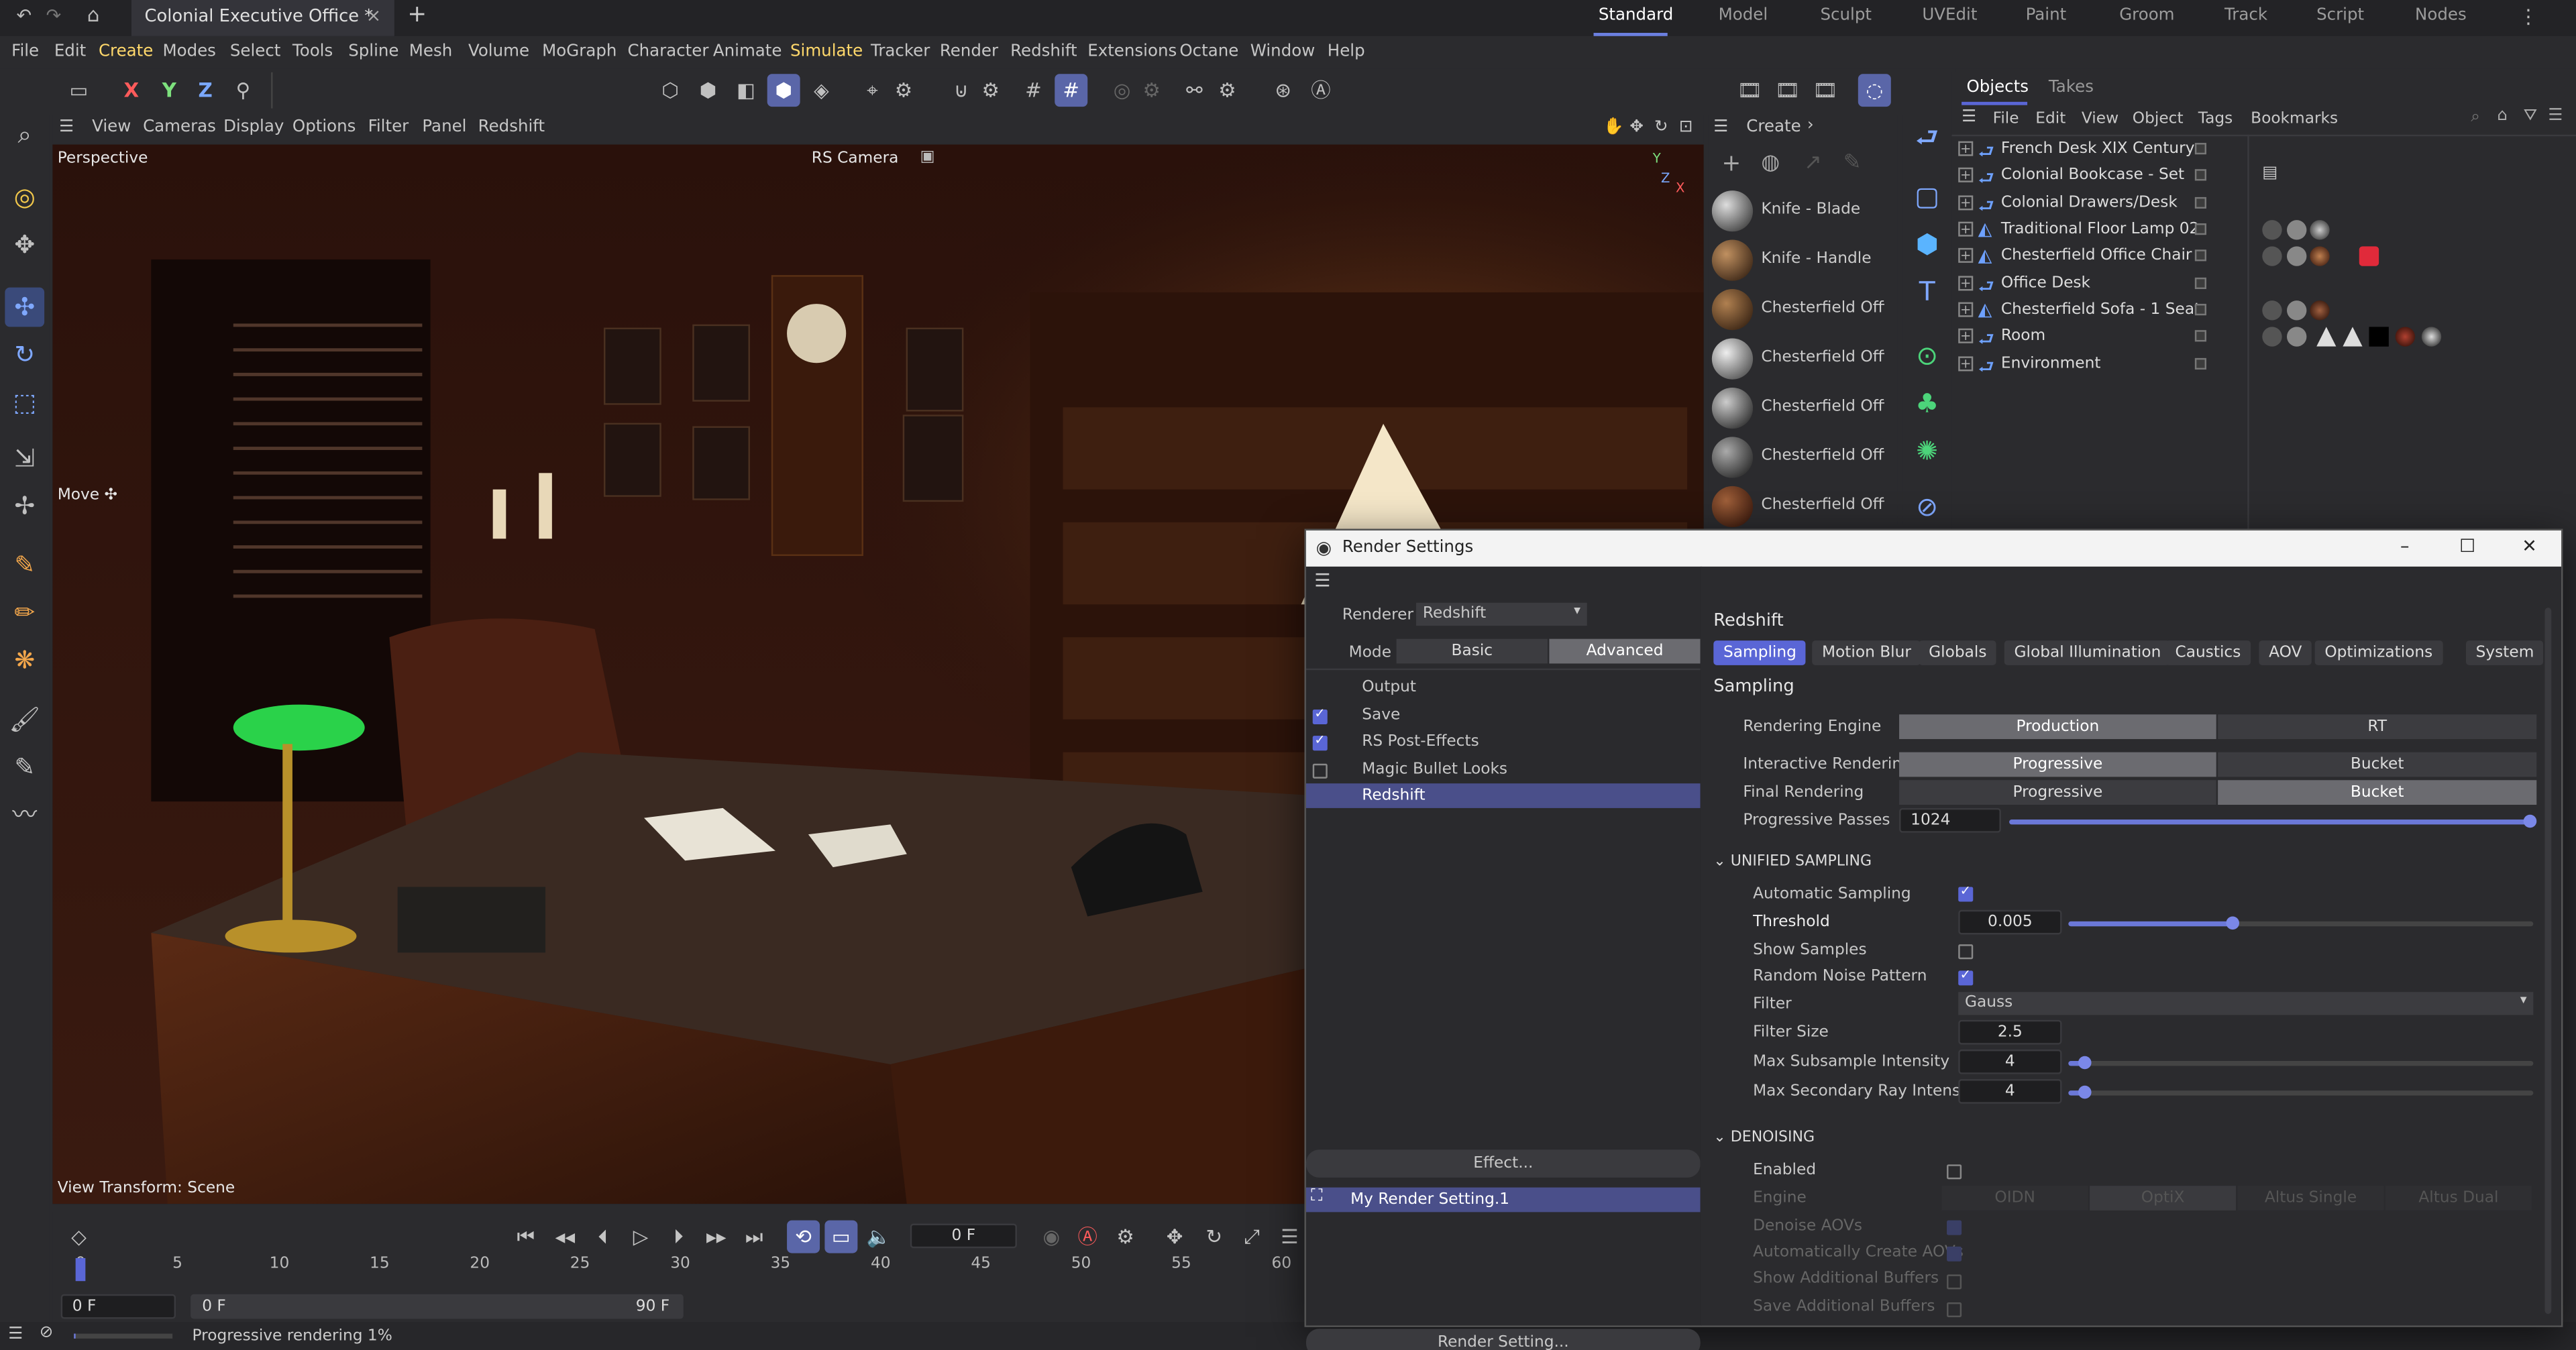 This screenshot has height=1350, width=2576. Describe the element at coordinates (2050, 119) in the screenshot. I see `obj-menu-edit: Edit` at that location.